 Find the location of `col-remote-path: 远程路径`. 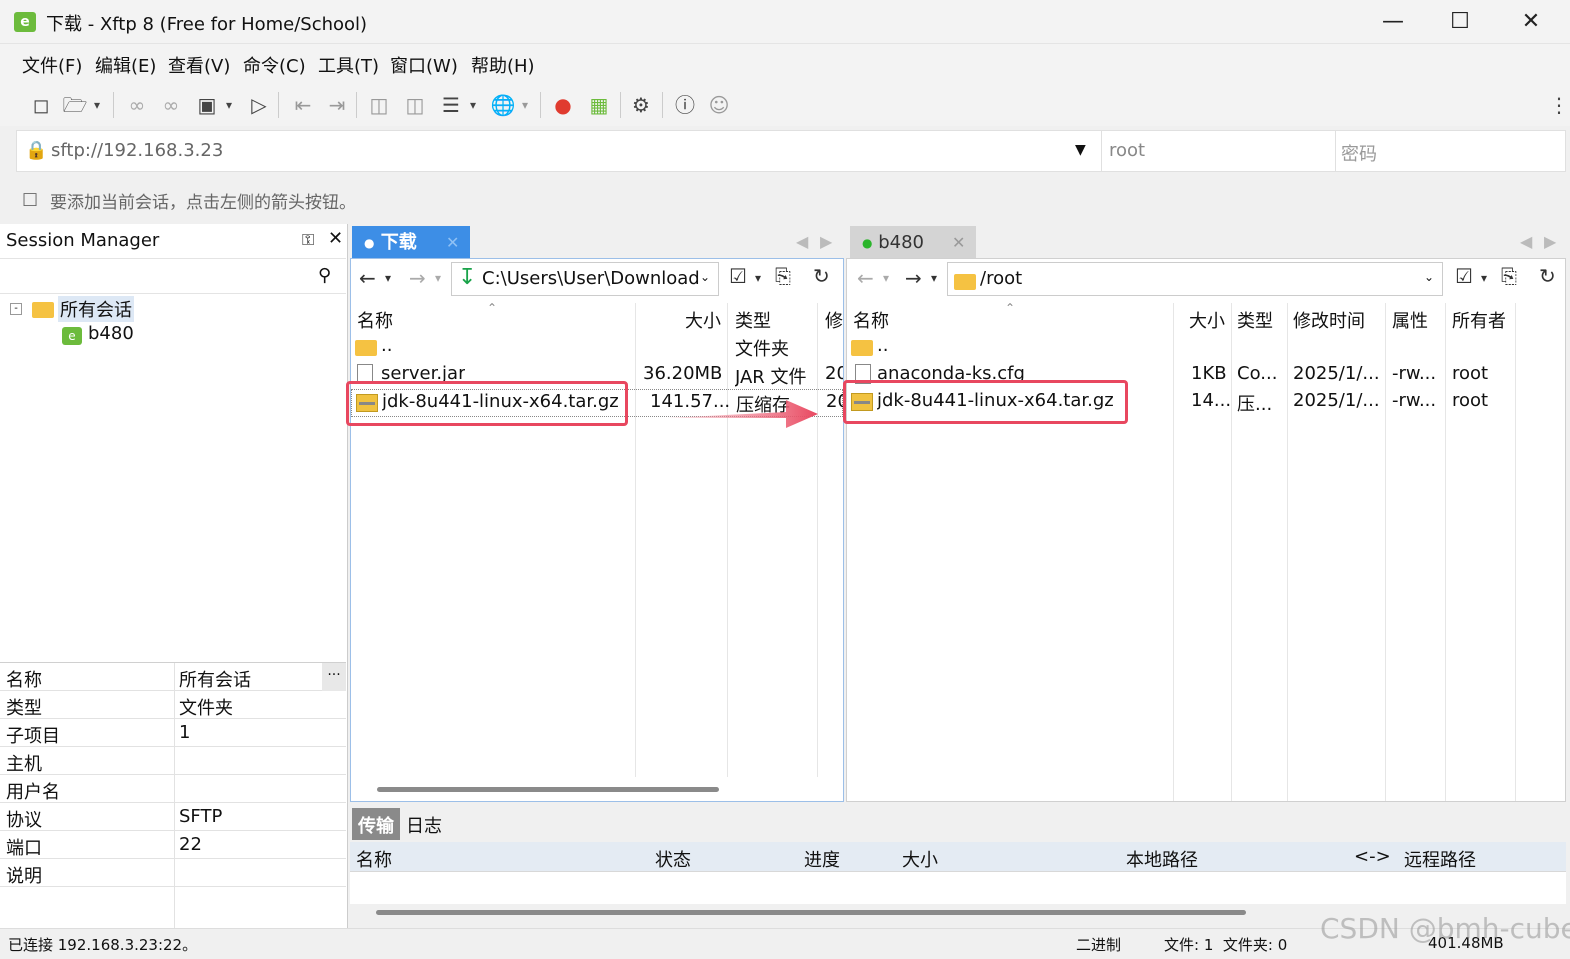

col-remote-path: 远程路径 is located at coordinates (1440, 859).